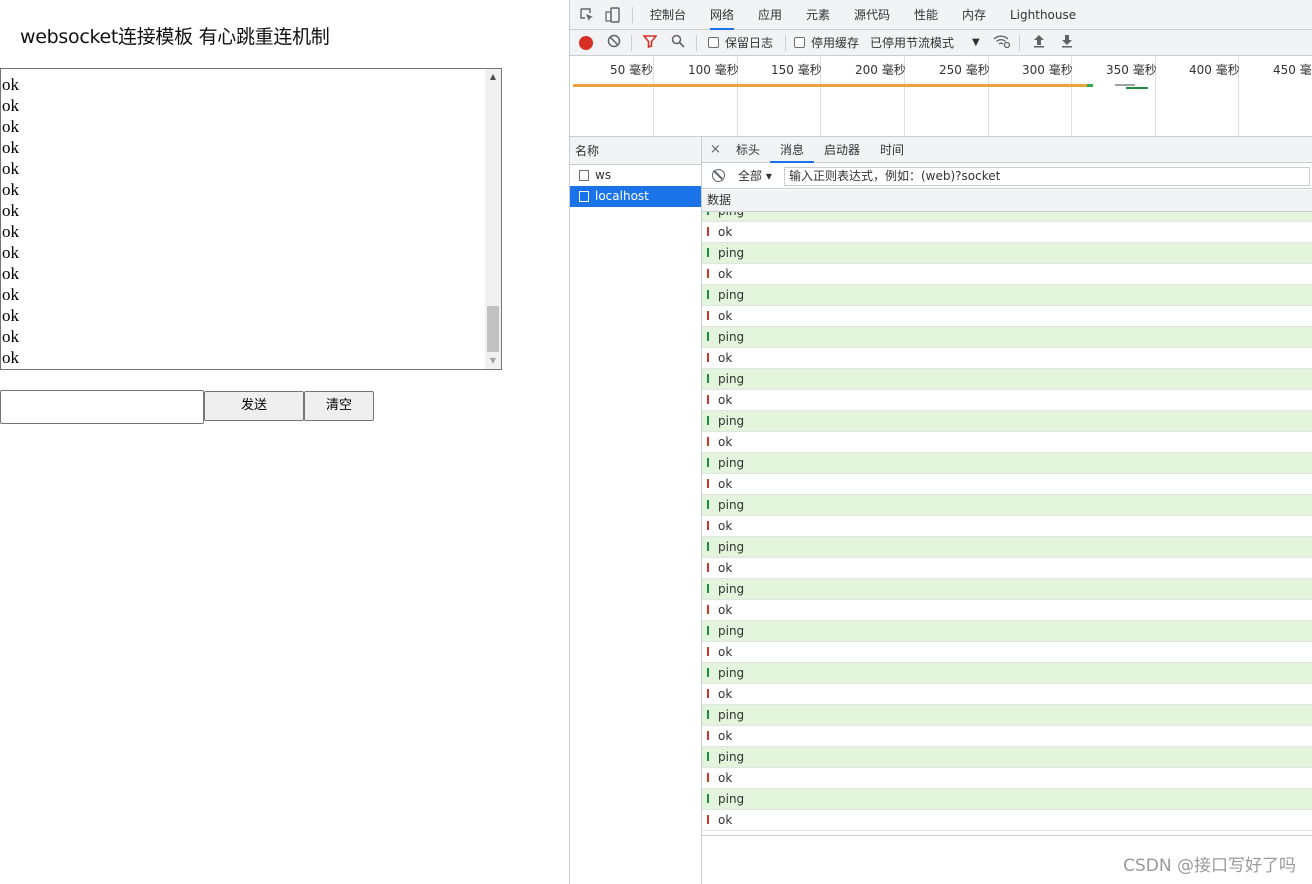 Image resolution: width=1312 pixels, height=884 pixels. What do you see at coordinates (799, 42) in the screenshot?
I see `disable-cache-checkbox` at bounding box center [799, 42].